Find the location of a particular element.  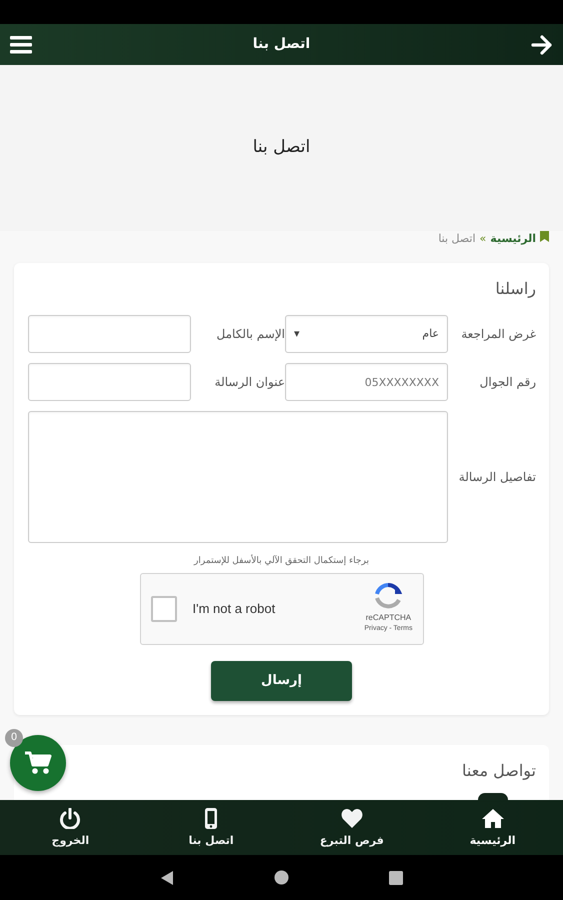

back-icon is located at coordinates (167, 878).